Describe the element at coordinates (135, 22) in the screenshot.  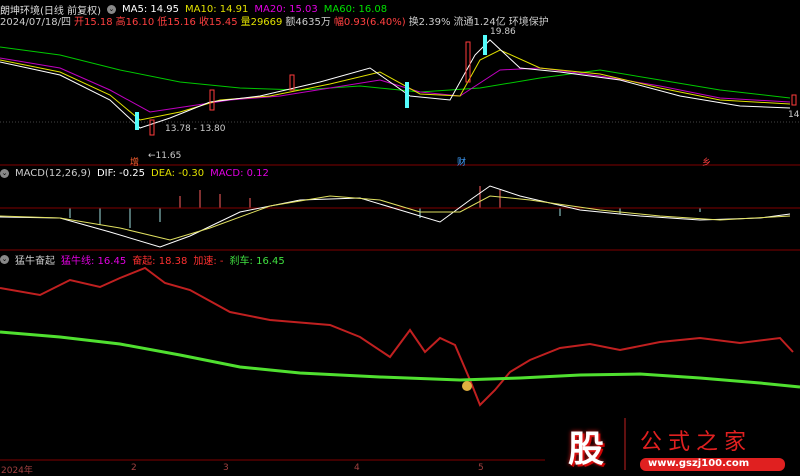
I see `high: 高16.10` at that location.